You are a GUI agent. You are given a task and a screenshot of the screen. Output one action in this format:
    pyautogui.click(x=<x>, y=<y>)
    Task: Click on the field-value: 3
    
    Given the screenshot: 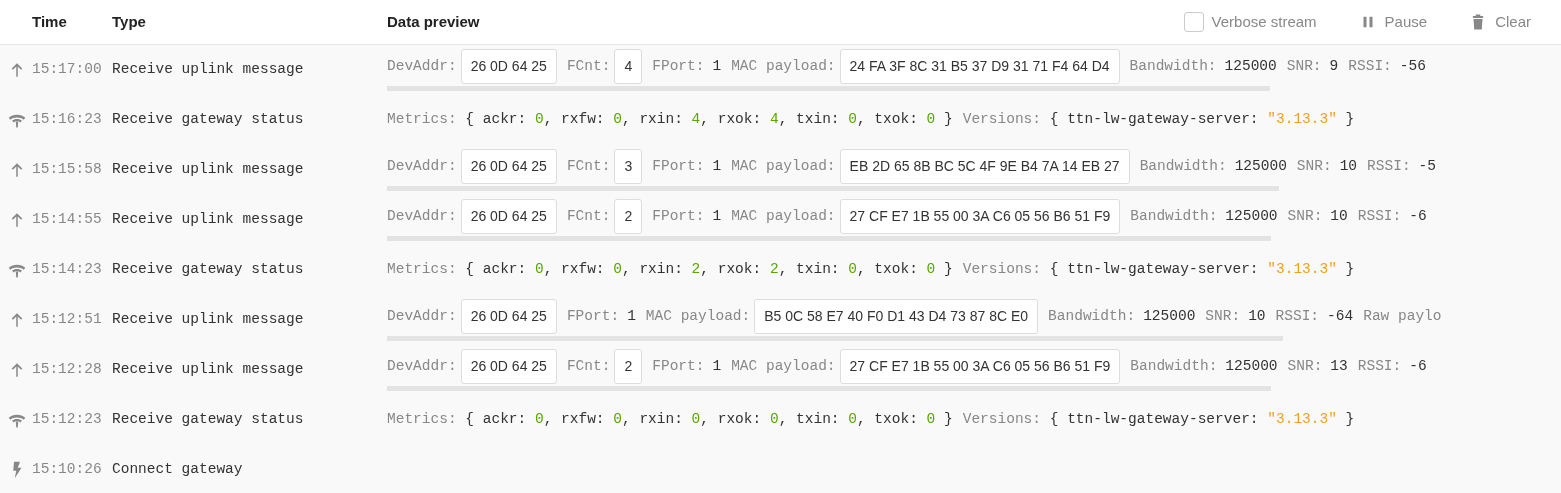 What is the action you would take?
    pyautogui.click(x=628, y=166)
    